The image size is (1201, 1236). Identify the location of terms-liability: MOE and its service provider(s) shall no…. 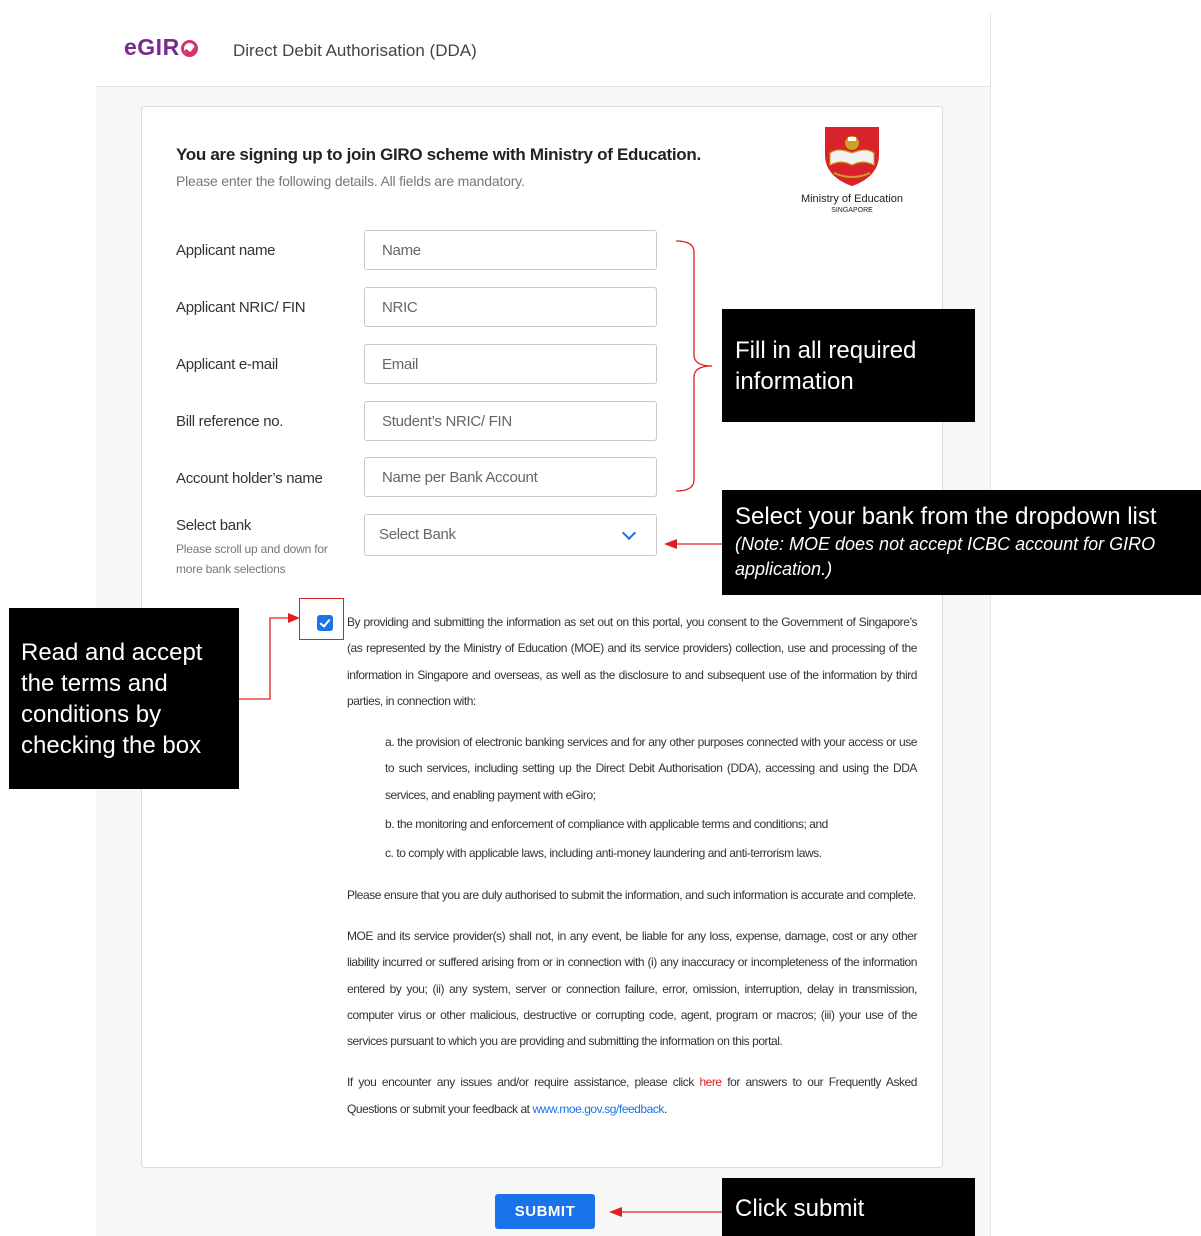
(632, 988).